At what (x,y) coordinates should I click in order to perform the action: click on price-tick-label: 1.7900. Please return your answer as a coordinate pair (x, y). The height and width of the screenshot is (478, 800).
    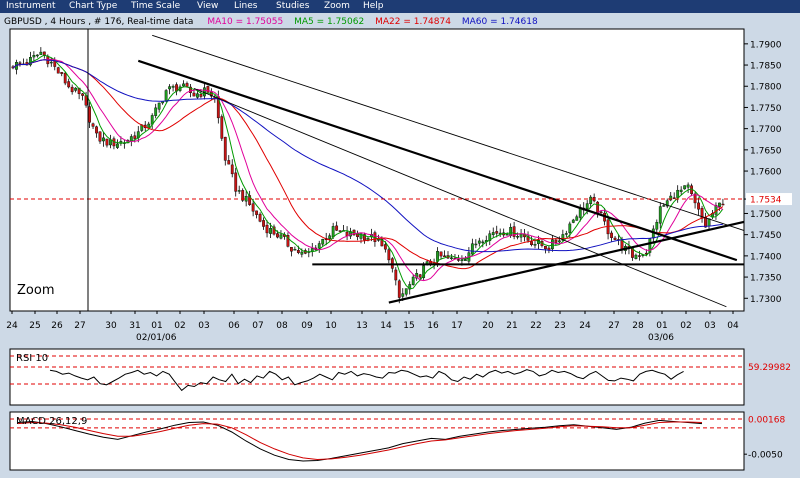
    Looking at the image, I should click on (766, 45).